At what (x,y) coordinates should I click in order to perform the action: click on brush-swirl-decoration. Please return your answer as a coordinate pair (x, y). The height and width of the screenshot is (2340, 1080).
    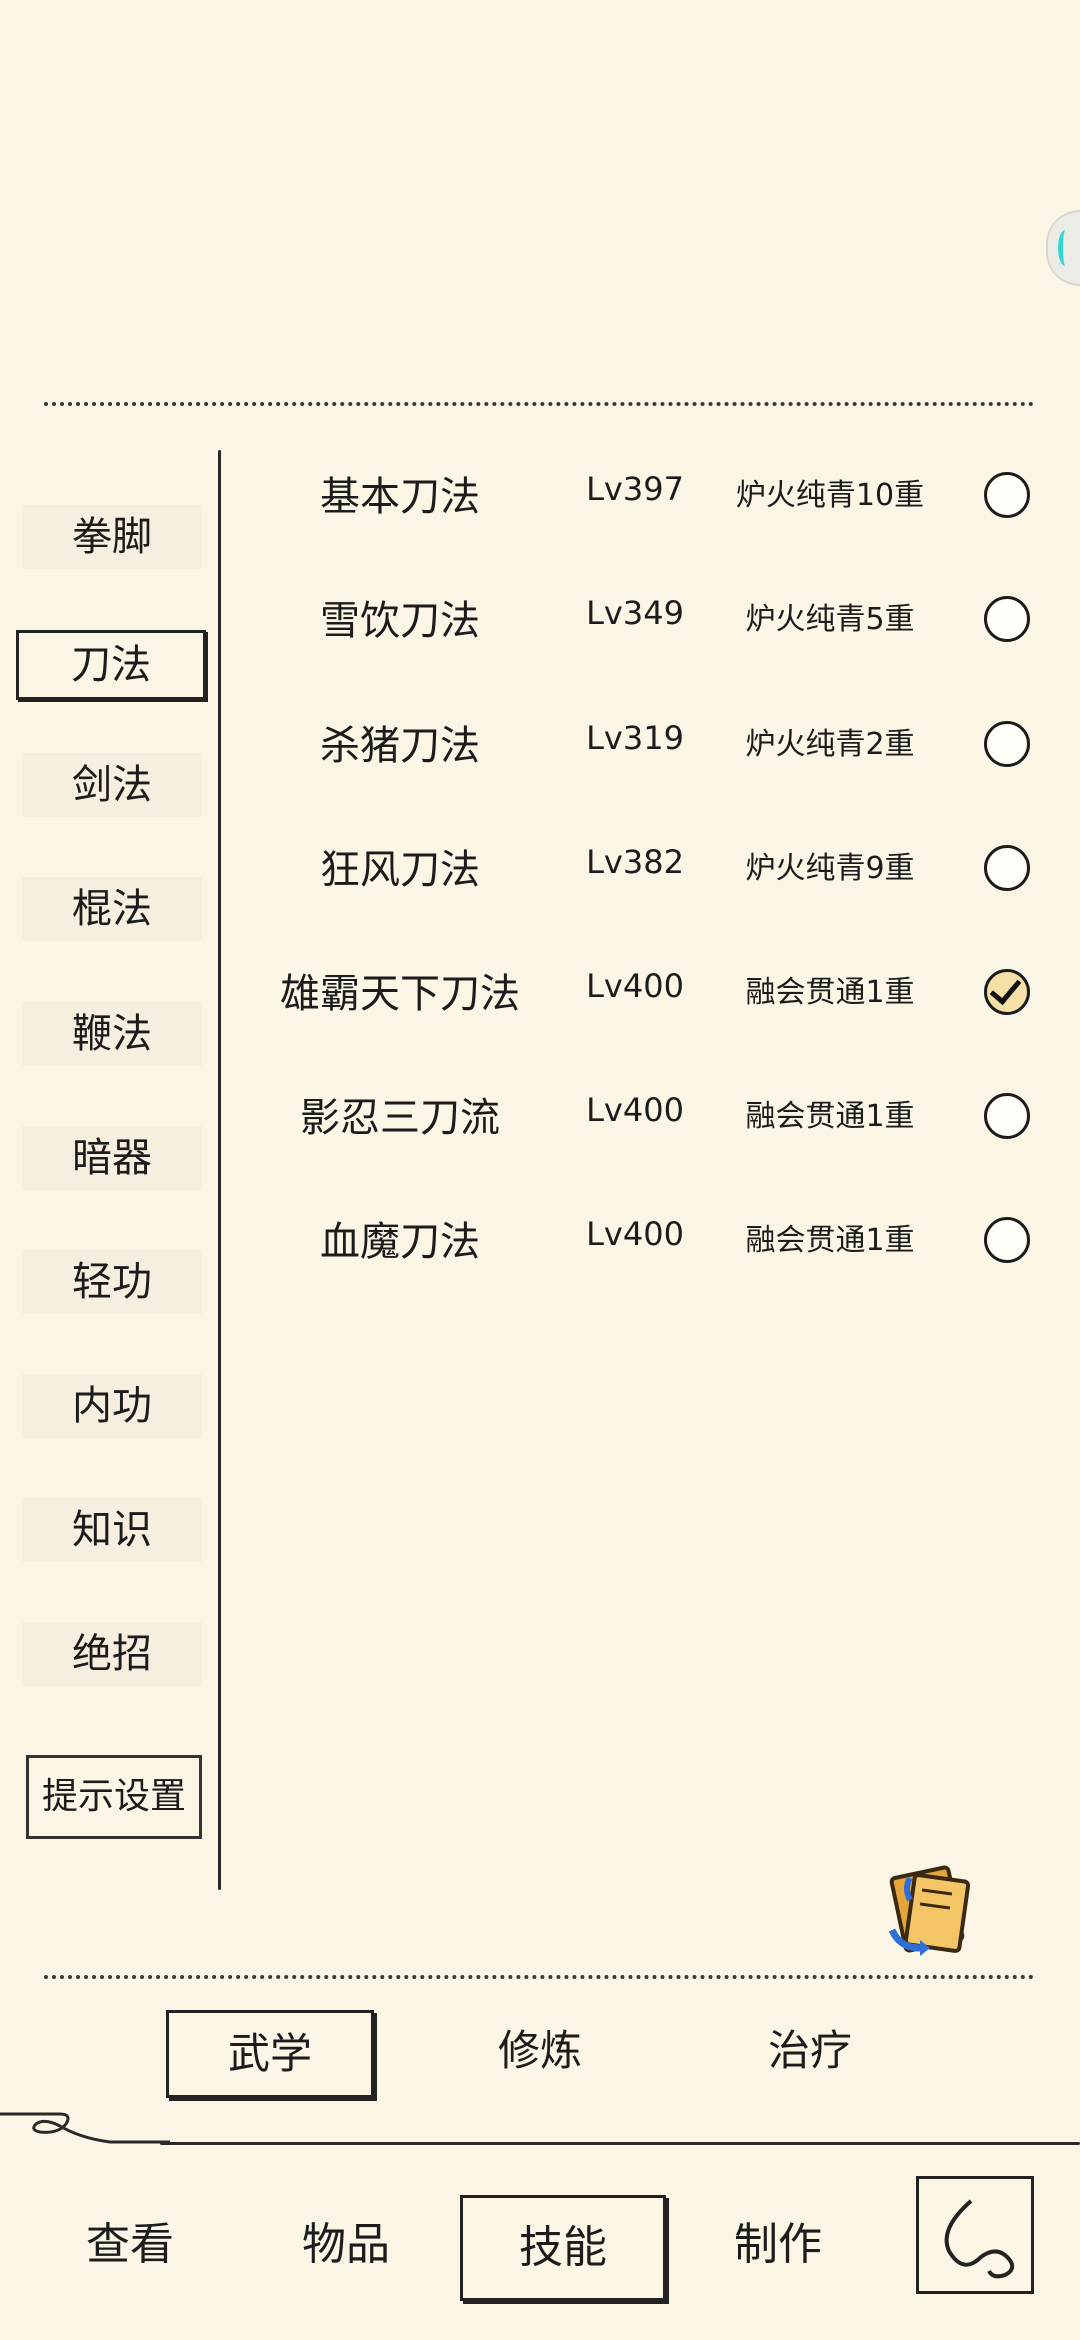
    Looking at the image, I should click on (85, 2128).